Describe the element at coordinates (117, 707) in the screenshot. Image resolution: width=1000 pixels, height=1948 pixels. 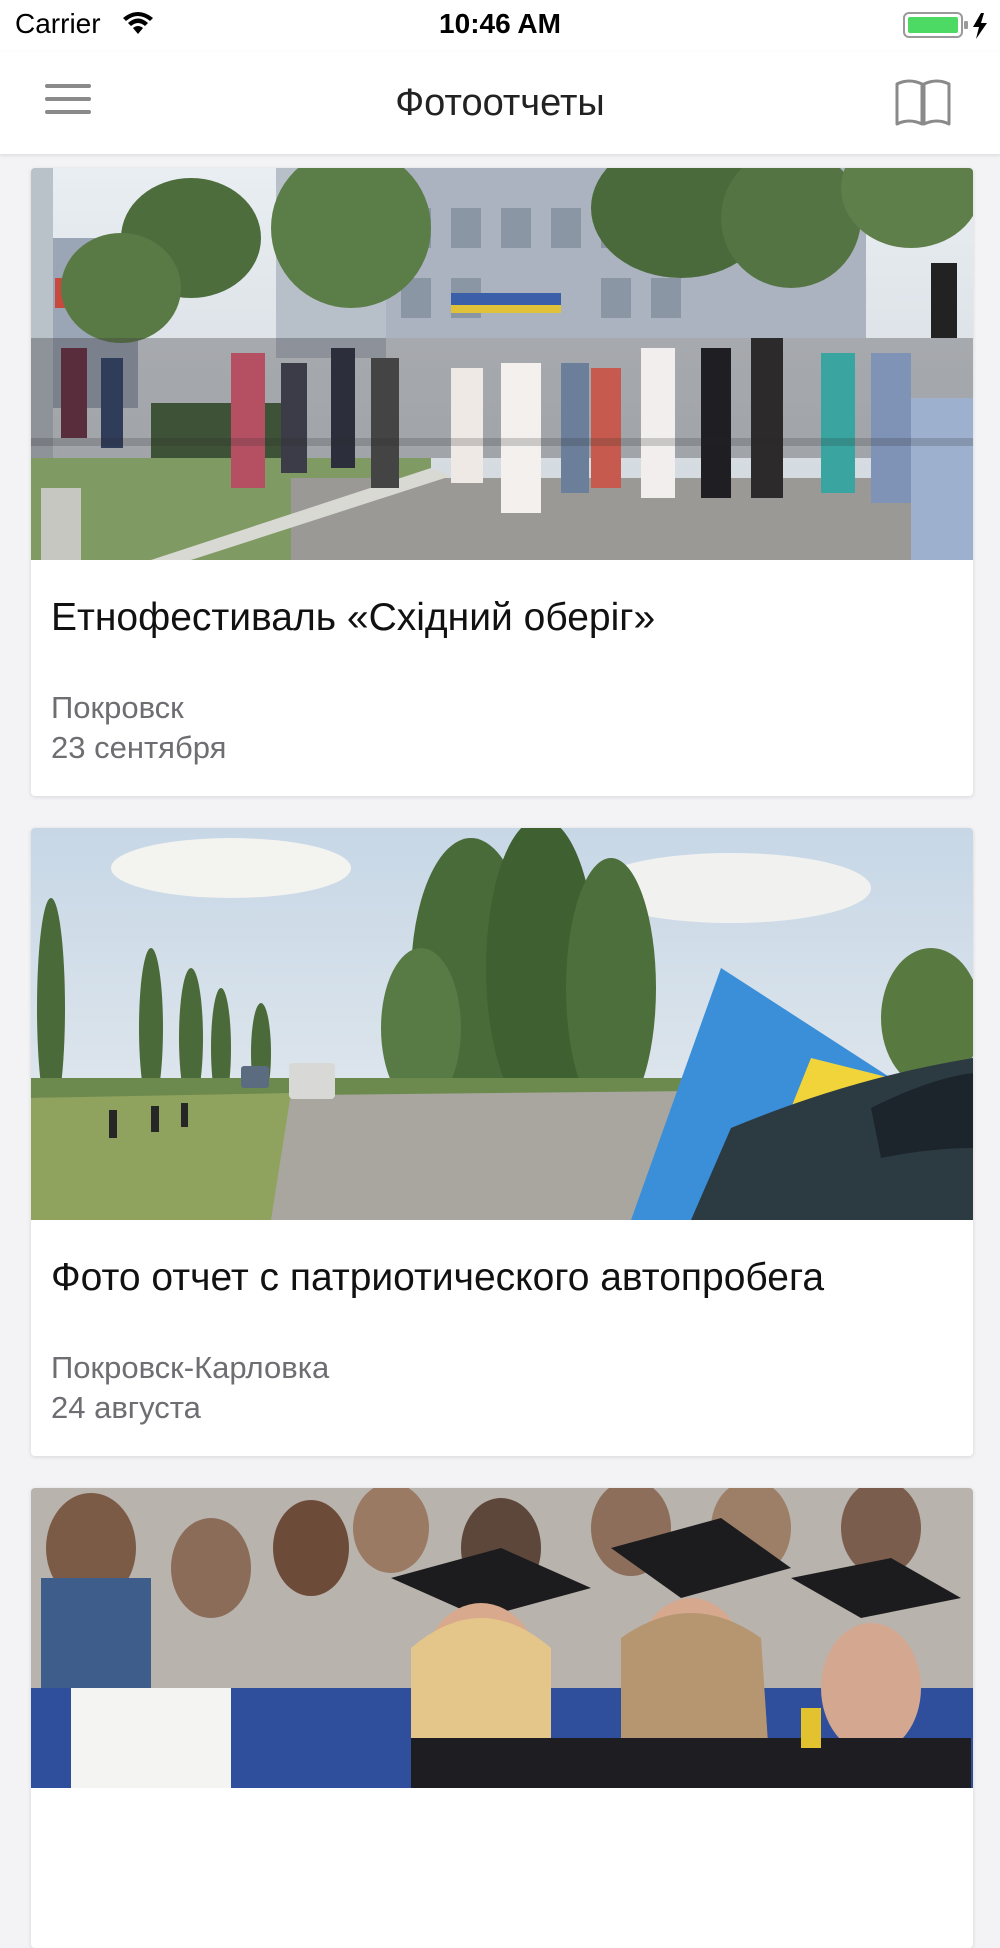
I see `card-location: Покровск` at that location.